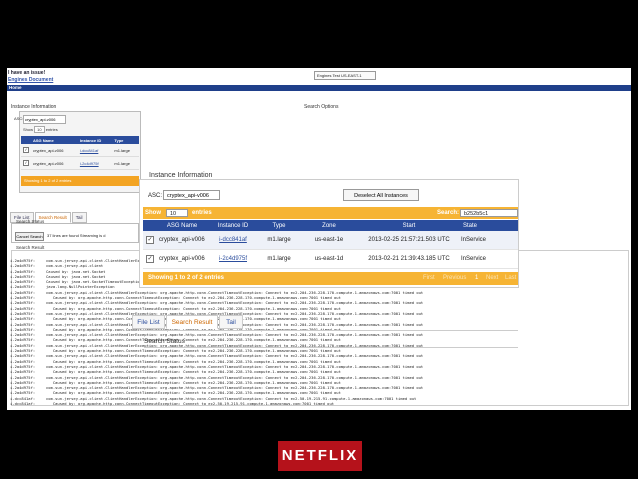 This screenshot has width=638, height=479. What do you see at coordinates (49, 214) in the screenshot?
I see `tab-bar-small: File List Search Result Tail` at bounding box center [49, 214].